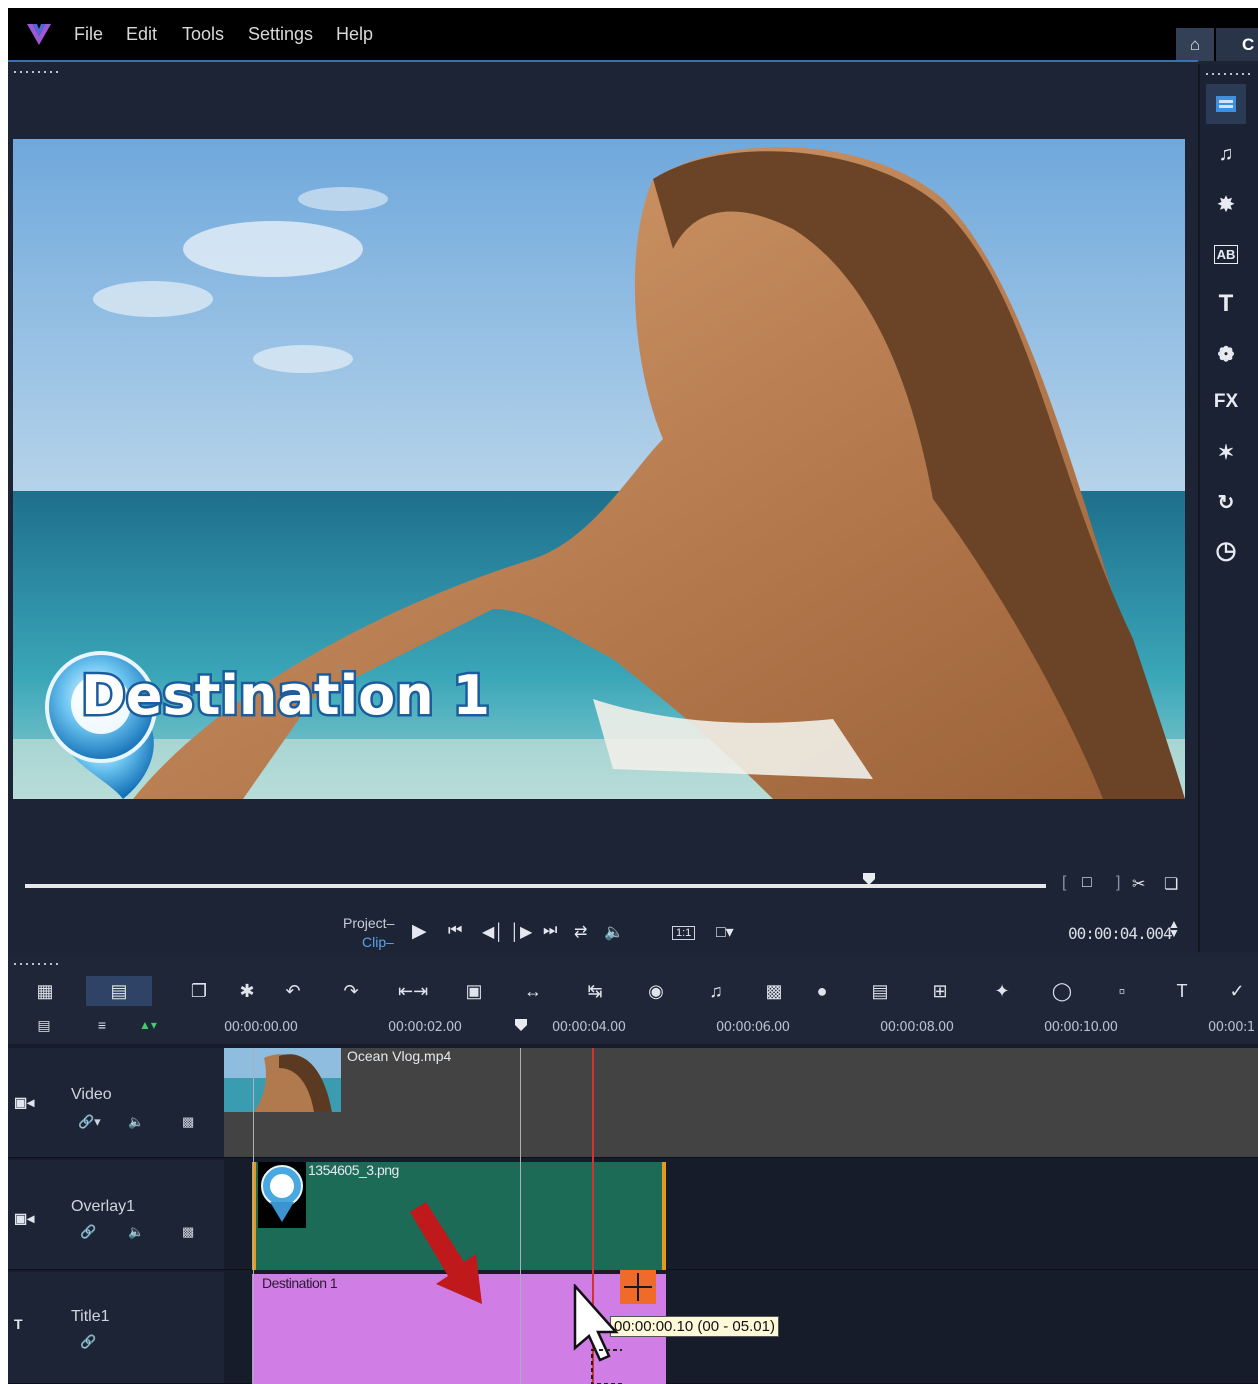 The image size is (1258, 1384). What do you see at coordinates (940, 991) in the screenshot?
I see `split-screen-icon: ⊞` at bounding box center [940, 991].